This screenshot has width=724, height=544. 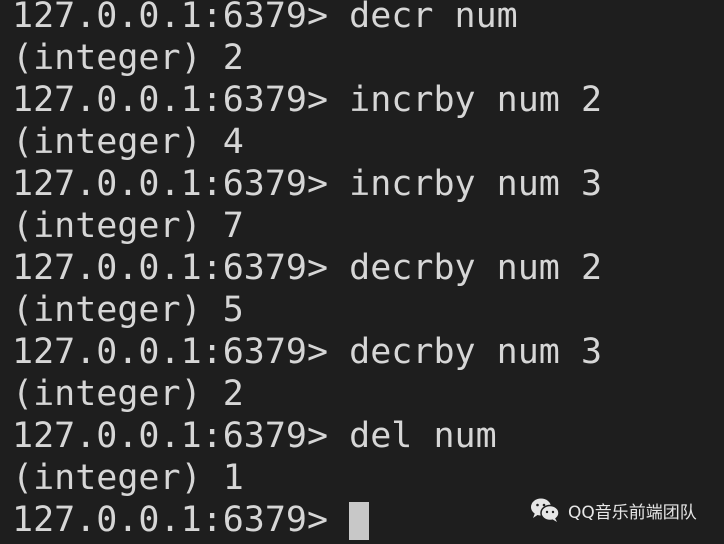 What do you see at coordinates (307, 310) in the screenshot?
I see `output-line: (integer) 5` at bounding box center [307, 310].